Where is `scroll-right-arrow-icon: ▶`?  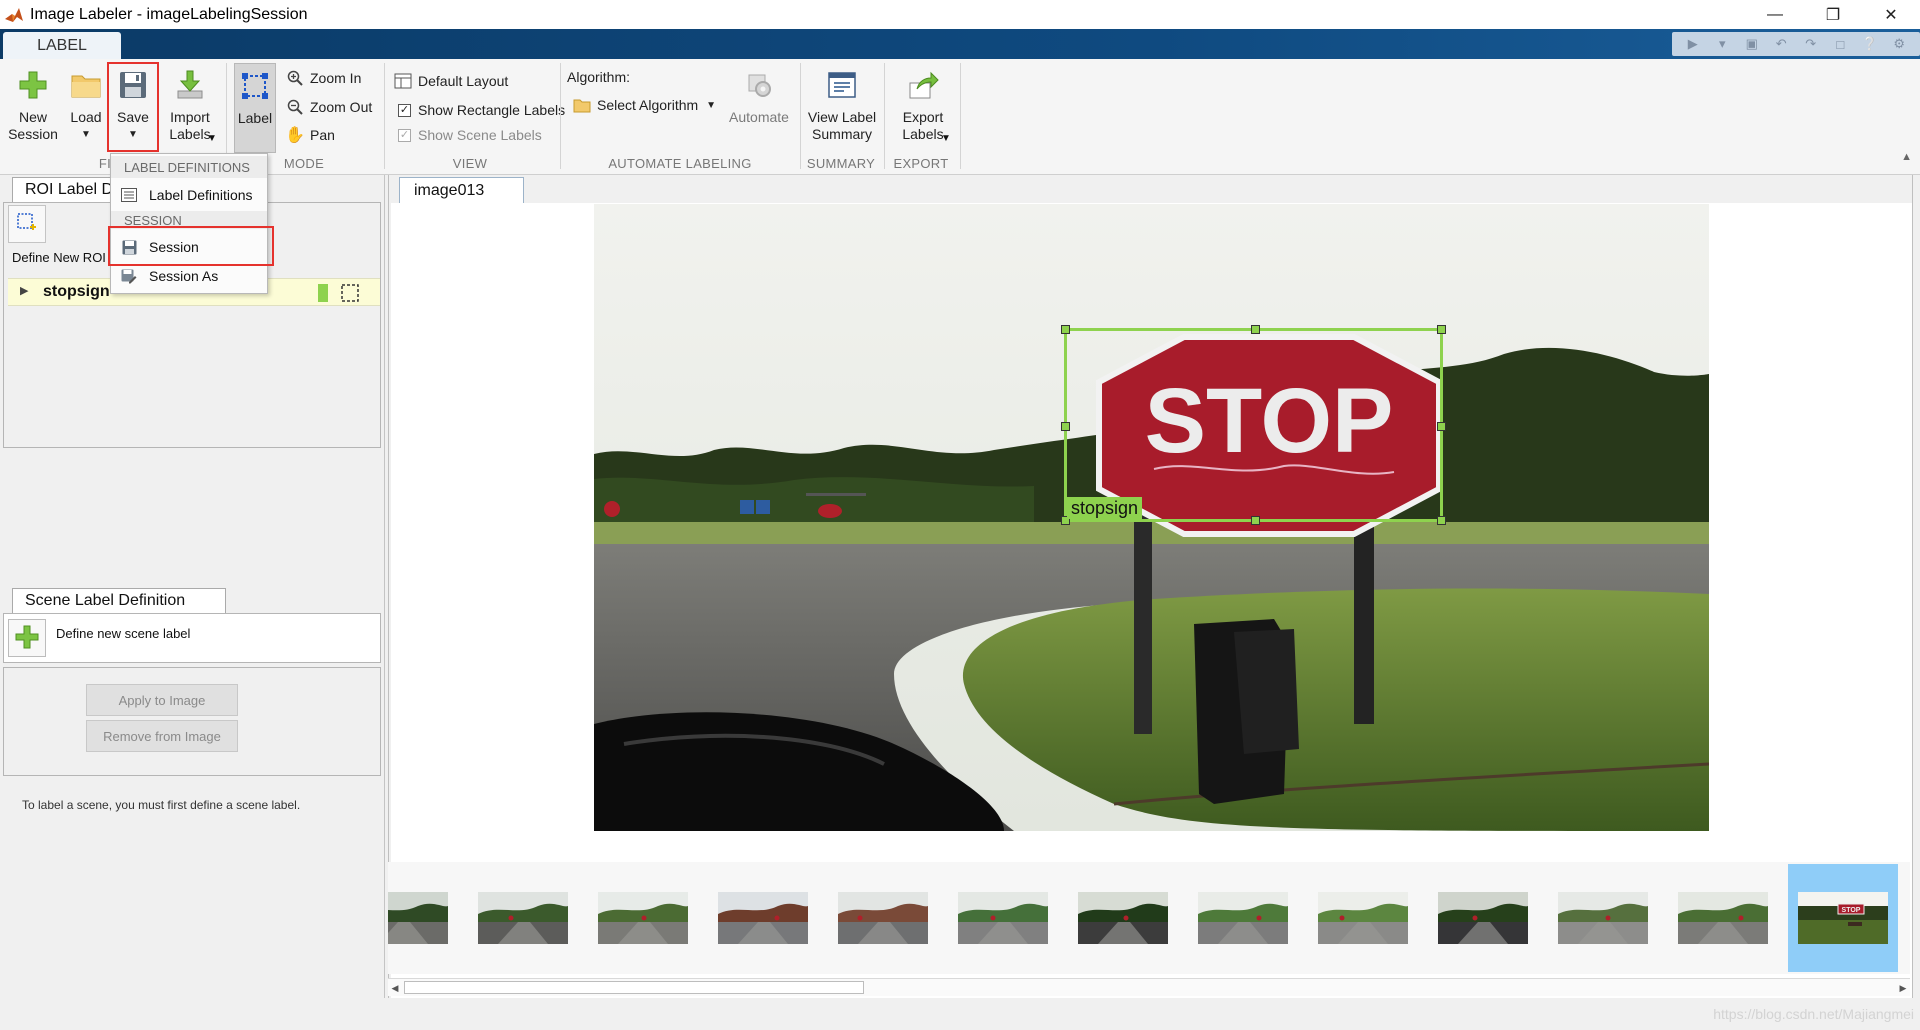
scroll-right-arrow-icon: ▶ is located at coordinates (1903, 988).